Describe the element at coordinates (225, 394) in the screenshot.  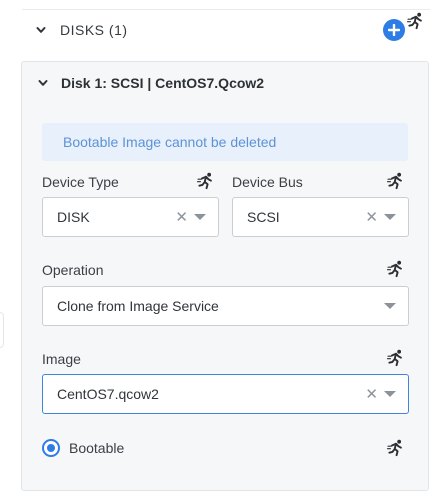
I see `image-select: CentOS7.qcow2 ✕` at that location.